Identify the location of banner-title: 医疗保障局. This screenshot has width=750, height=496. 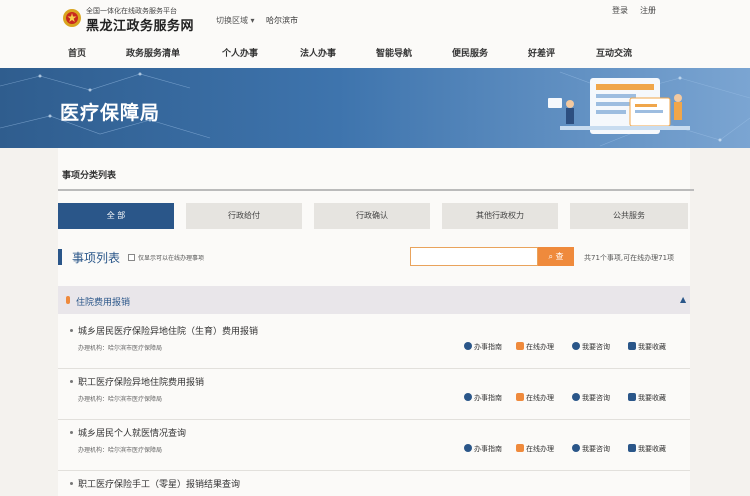
(110, 113).